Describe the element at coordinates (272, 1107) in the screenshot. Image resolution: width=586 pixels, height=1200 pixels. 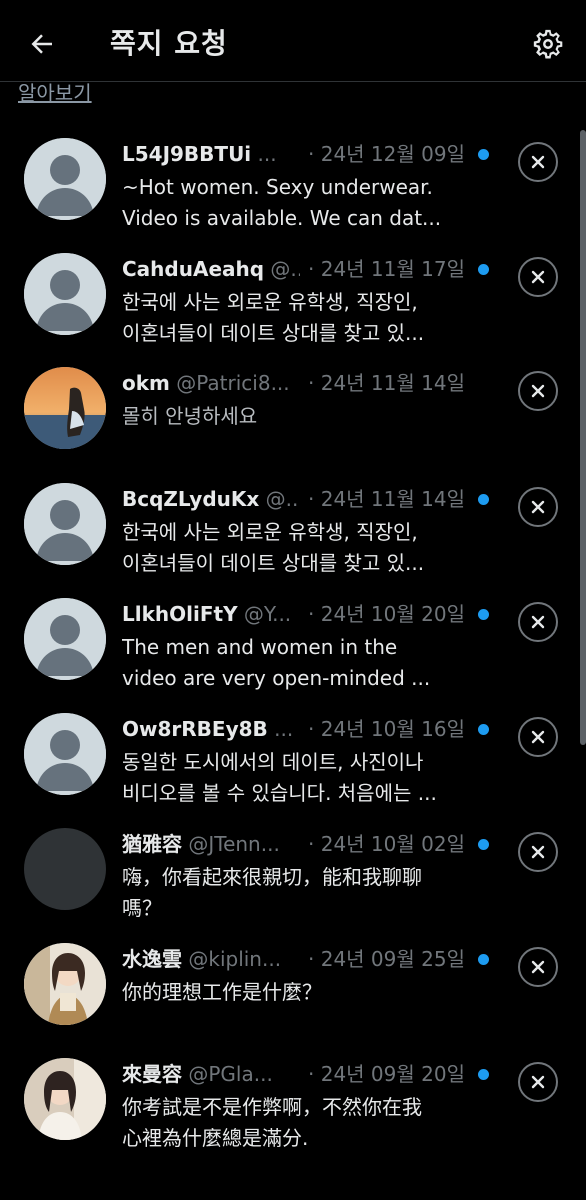
I see `message-preview-line: 你考試是不是作弊啊，不然你在我` at that location.